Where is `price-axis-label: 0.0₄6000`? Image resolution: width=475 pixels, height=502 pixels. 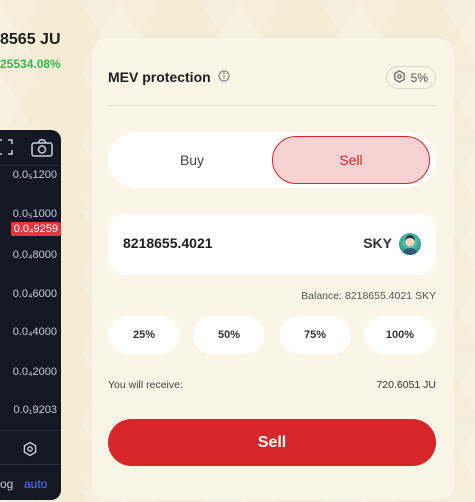 price-axis-label: 0.0₄6000 is located at coordinates (34, 294).